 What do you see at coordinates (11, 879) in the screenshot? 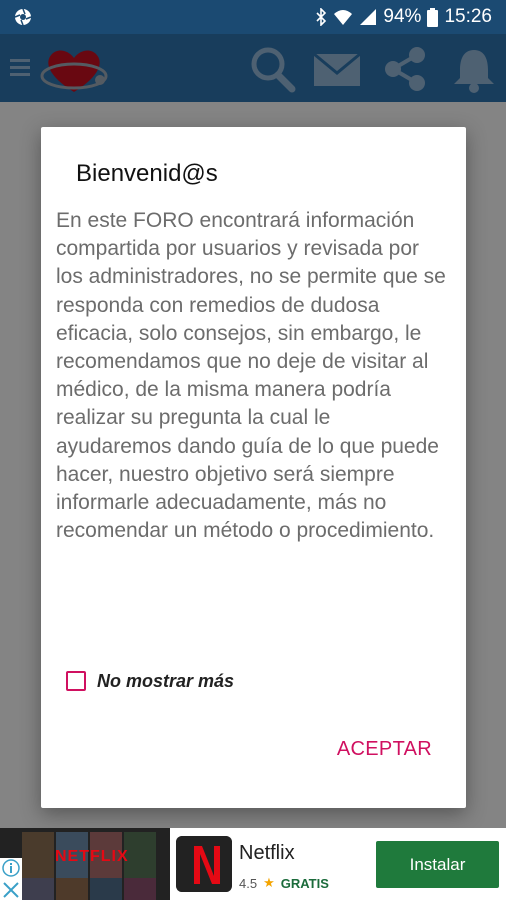
I see `ad-info-close-icon` at bounding box center [11, 879].